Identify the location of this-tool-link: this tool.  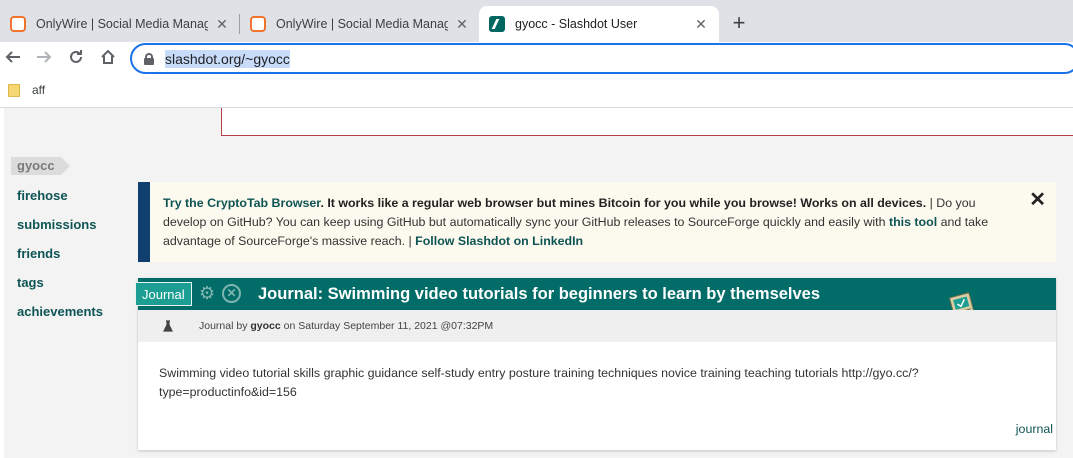
(913, 222).